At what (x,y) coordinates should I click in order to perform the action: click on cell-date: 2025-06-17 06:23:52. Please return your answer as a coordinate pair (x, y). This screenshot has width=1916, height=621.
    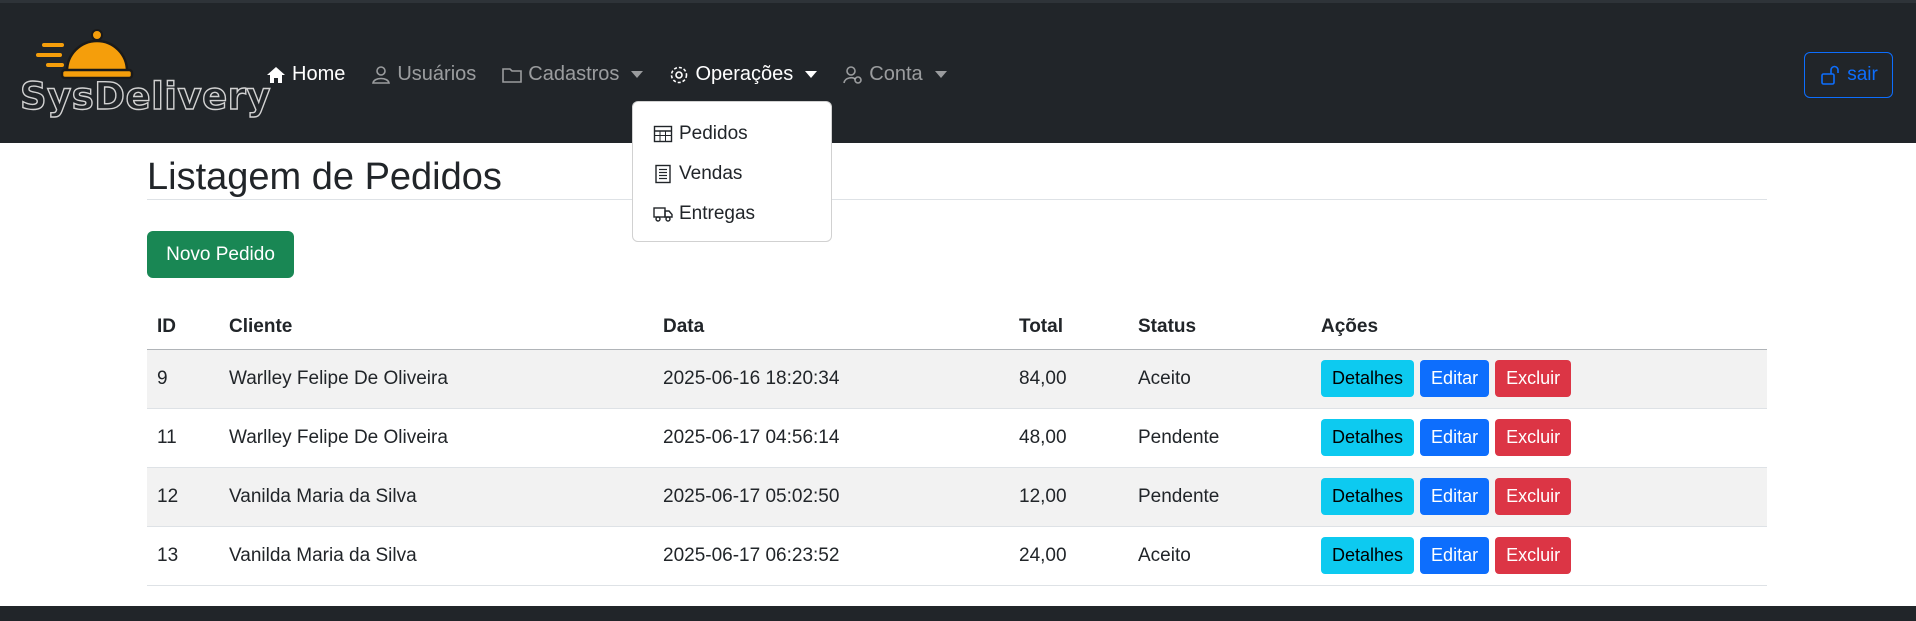
    Looking at the image, I should click on (831, 556).